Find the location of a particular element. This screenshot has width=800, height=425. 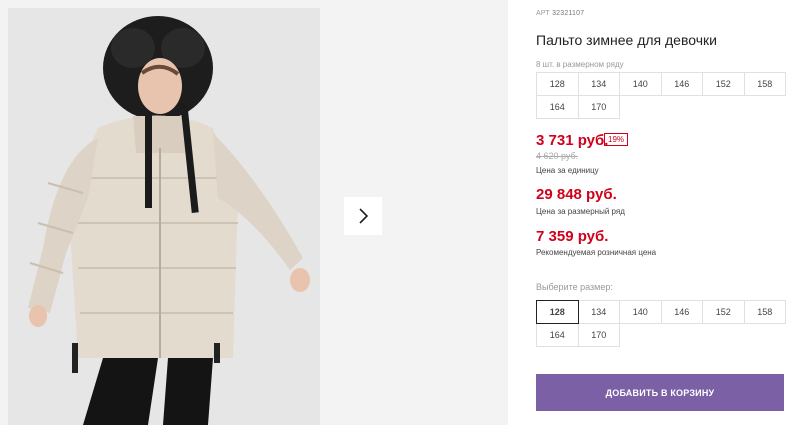

unit-price-label: Цена за единицу is located at coordinates (567, 170).